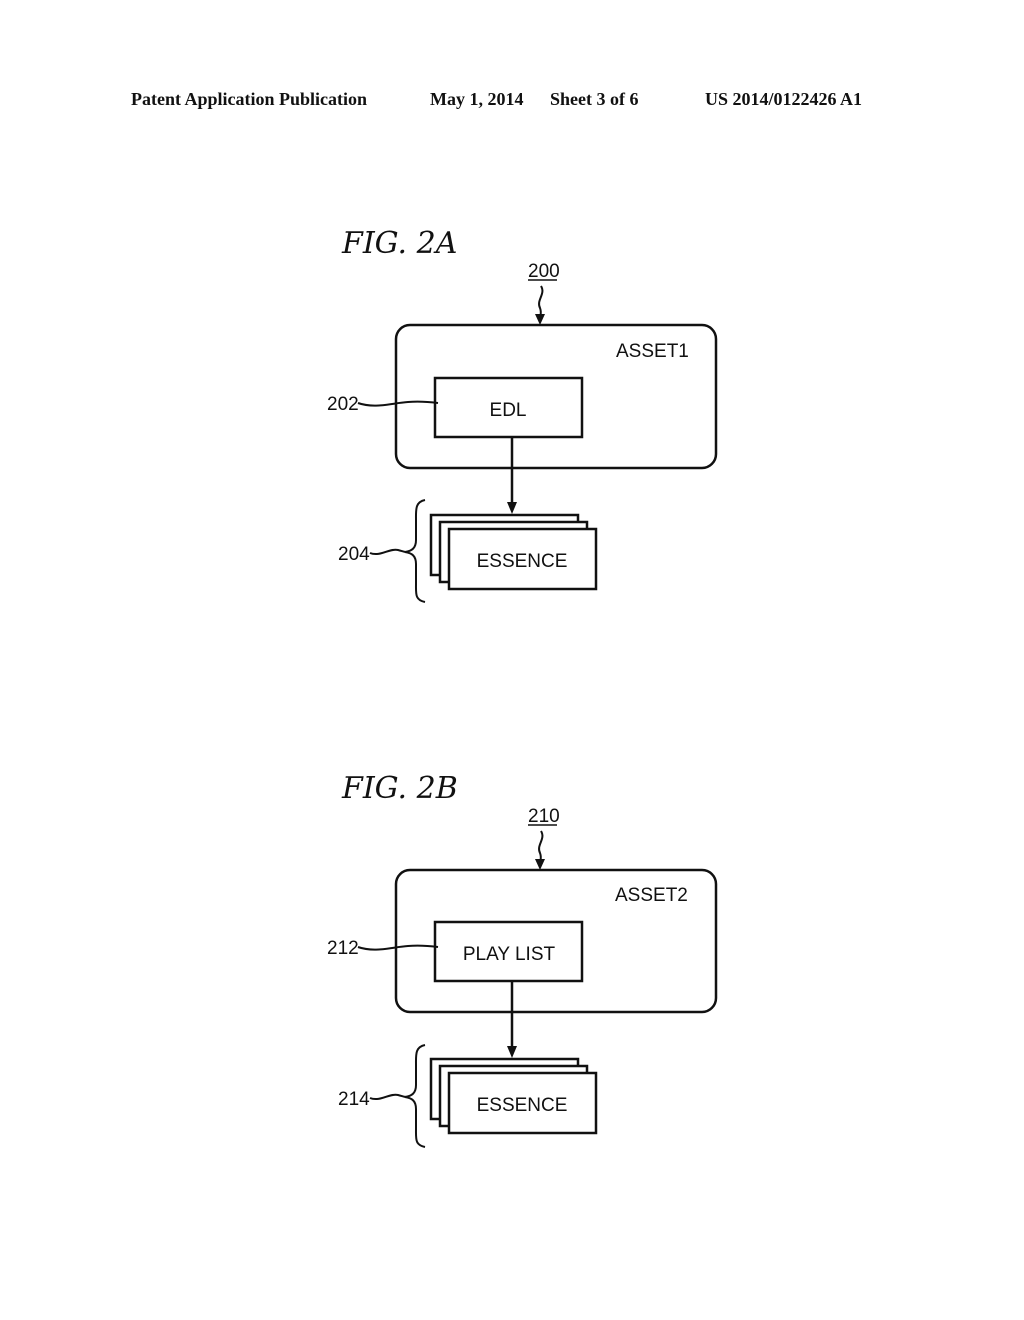  What do you see at coordinates (399, 788) in the screenshot?
I see `figure-title: FIG. 2B` at bounding box center [399, 788].